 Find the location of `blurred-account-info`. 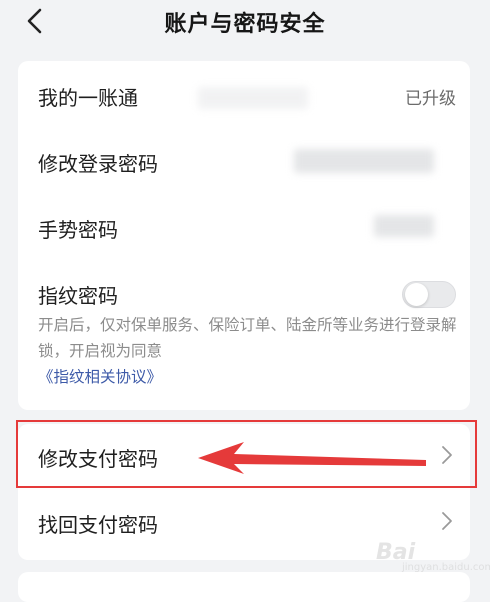

blurred-account-info is located at coordinates (253, 98).